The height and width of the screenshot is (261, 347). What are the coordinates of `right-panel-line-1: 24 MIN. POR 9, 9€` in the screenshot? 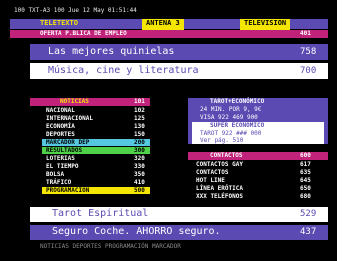 It's located at (231, 109).